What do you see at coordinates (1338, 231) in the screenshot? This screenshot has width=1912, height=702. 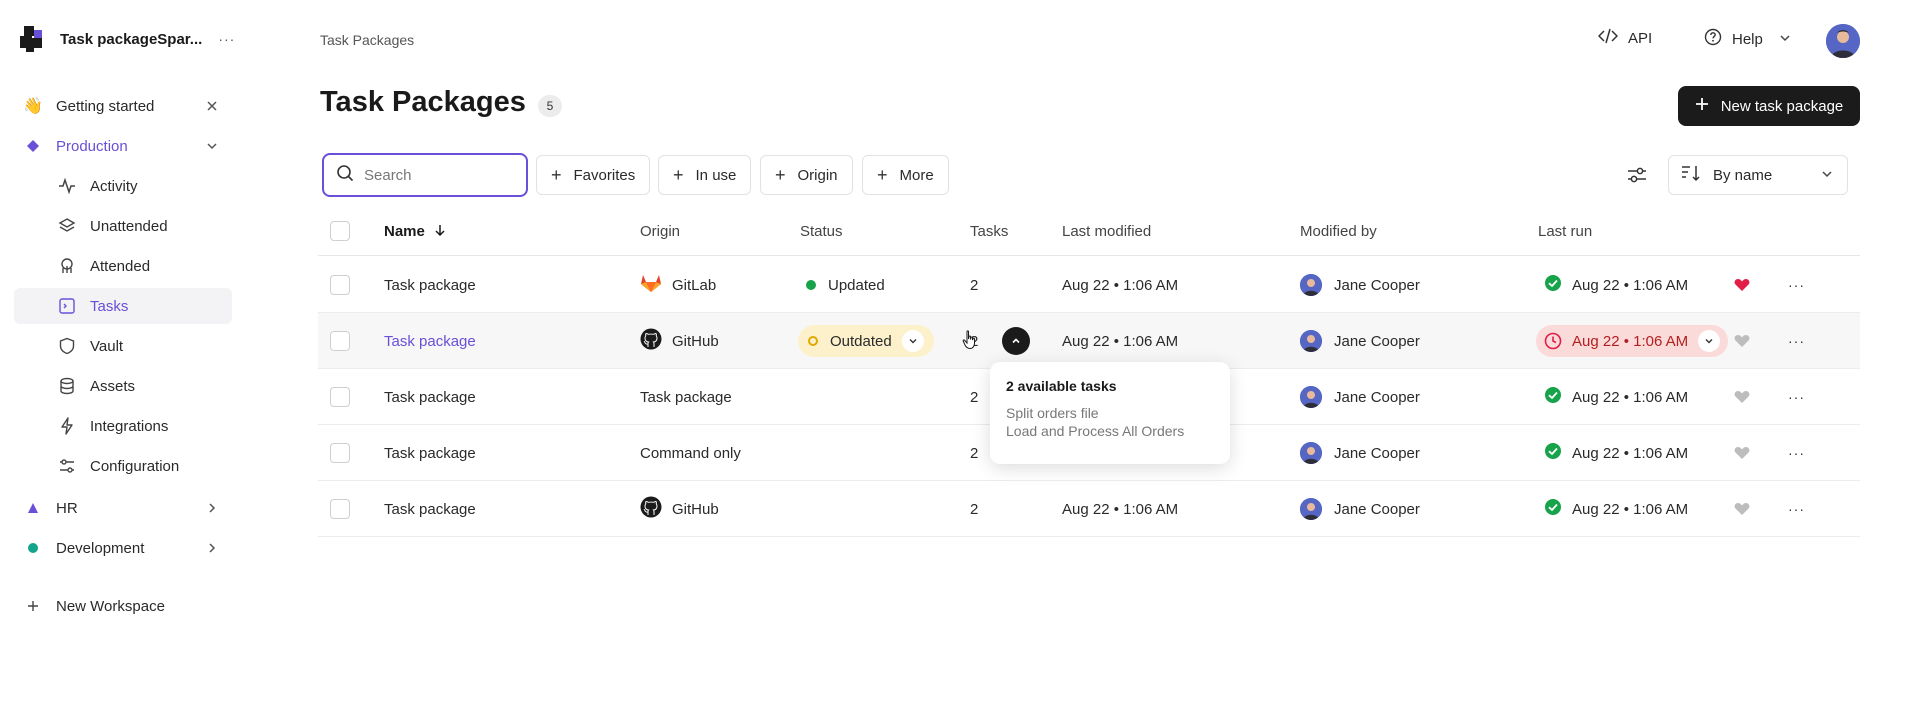 I see `column-modified-by: Modified by` at bounding box center [1338, 231].